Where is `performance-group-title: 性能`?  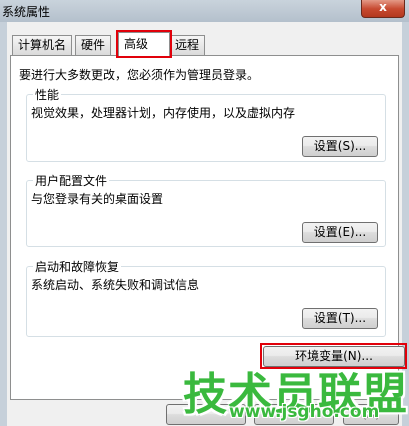
performance-group-title: 性能 is located at coordinates (47, 94).